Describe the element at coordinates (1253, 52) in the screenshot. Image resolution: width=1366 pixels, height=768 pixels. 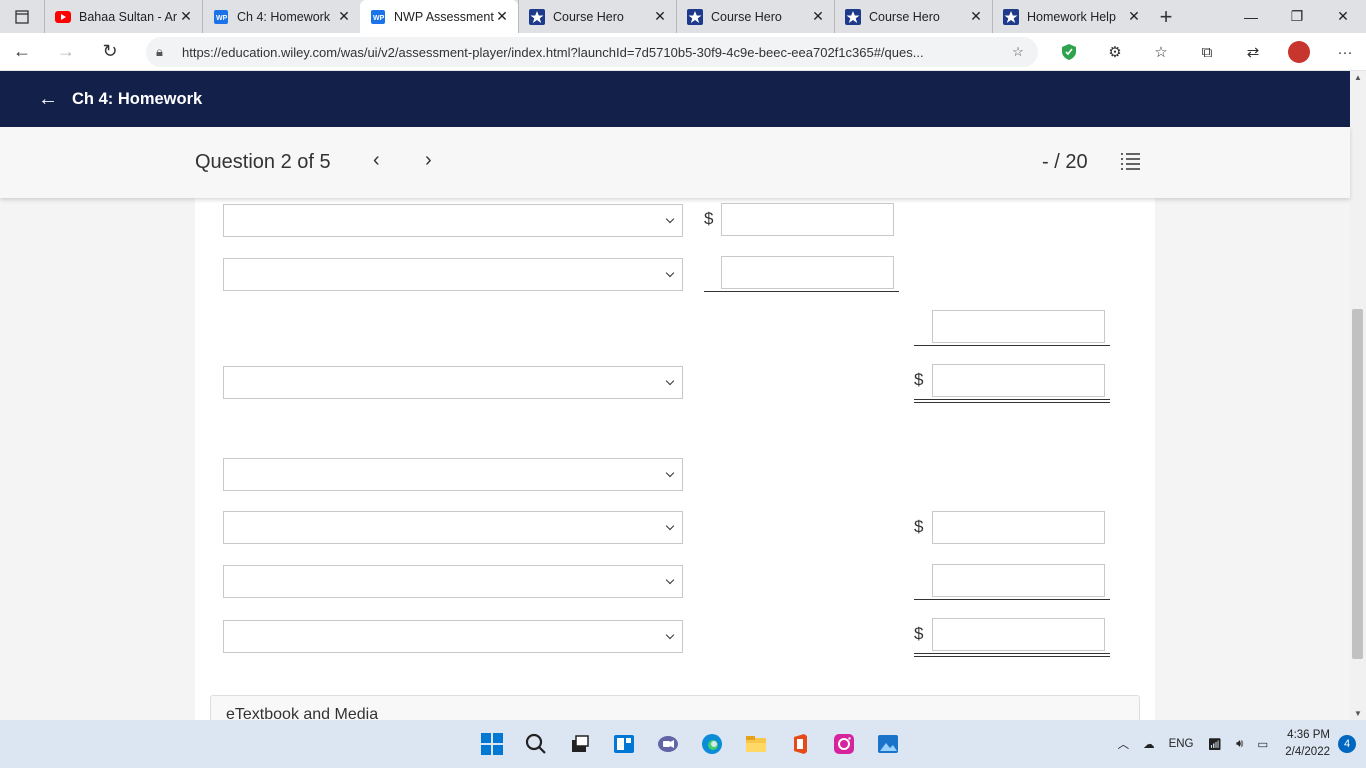
I see `profile-sync-icon: ⇄` at that location.